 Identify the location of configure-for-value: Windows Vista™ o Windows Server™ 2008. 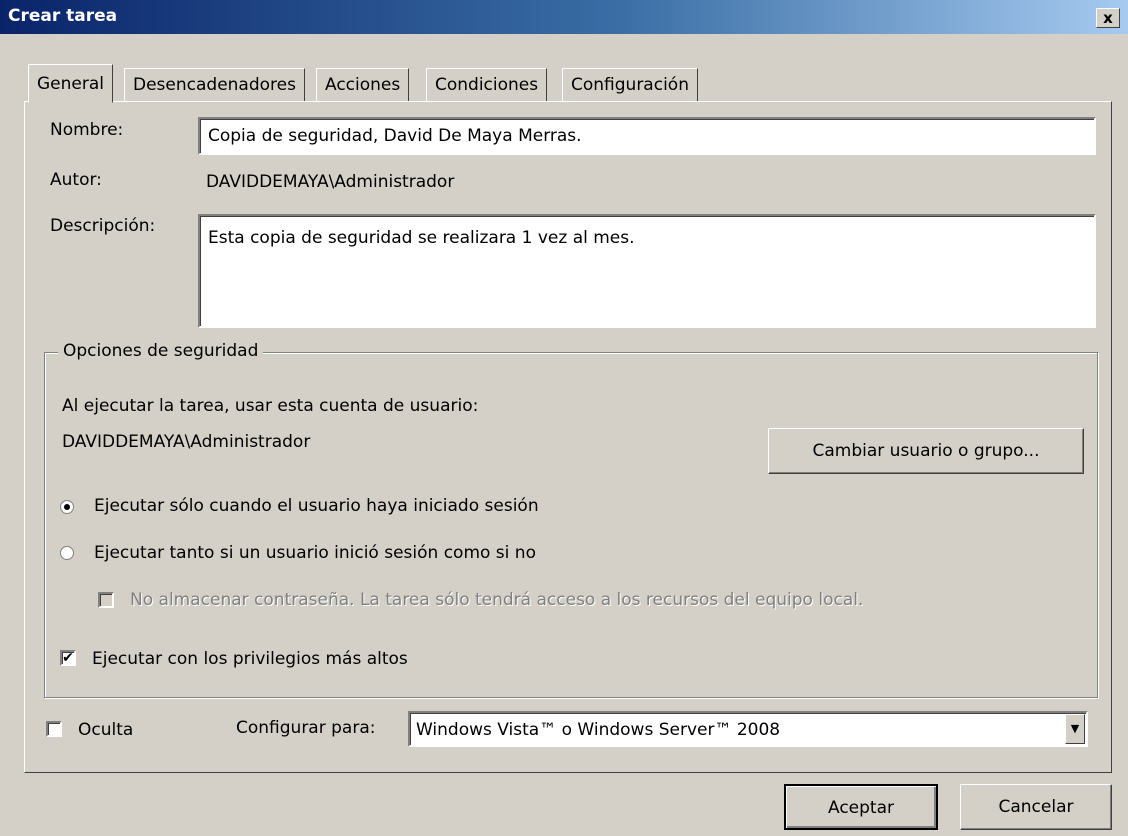
(598, 730).